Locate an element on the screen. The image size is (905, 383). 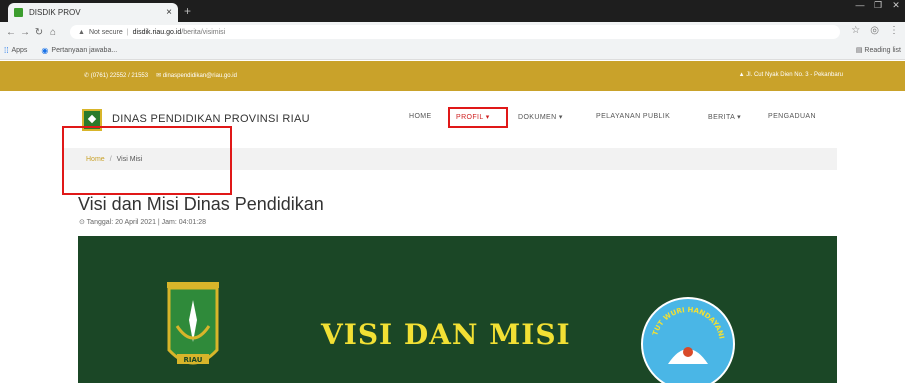
favicon-icon is located at coordinates (18, 12).